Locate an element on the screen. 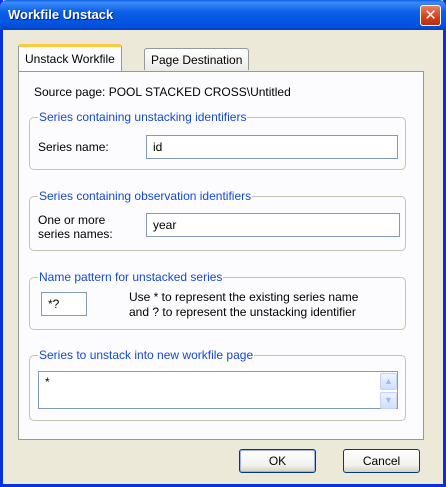  series-name-label: Series name: is located at coordinates (73, 147).